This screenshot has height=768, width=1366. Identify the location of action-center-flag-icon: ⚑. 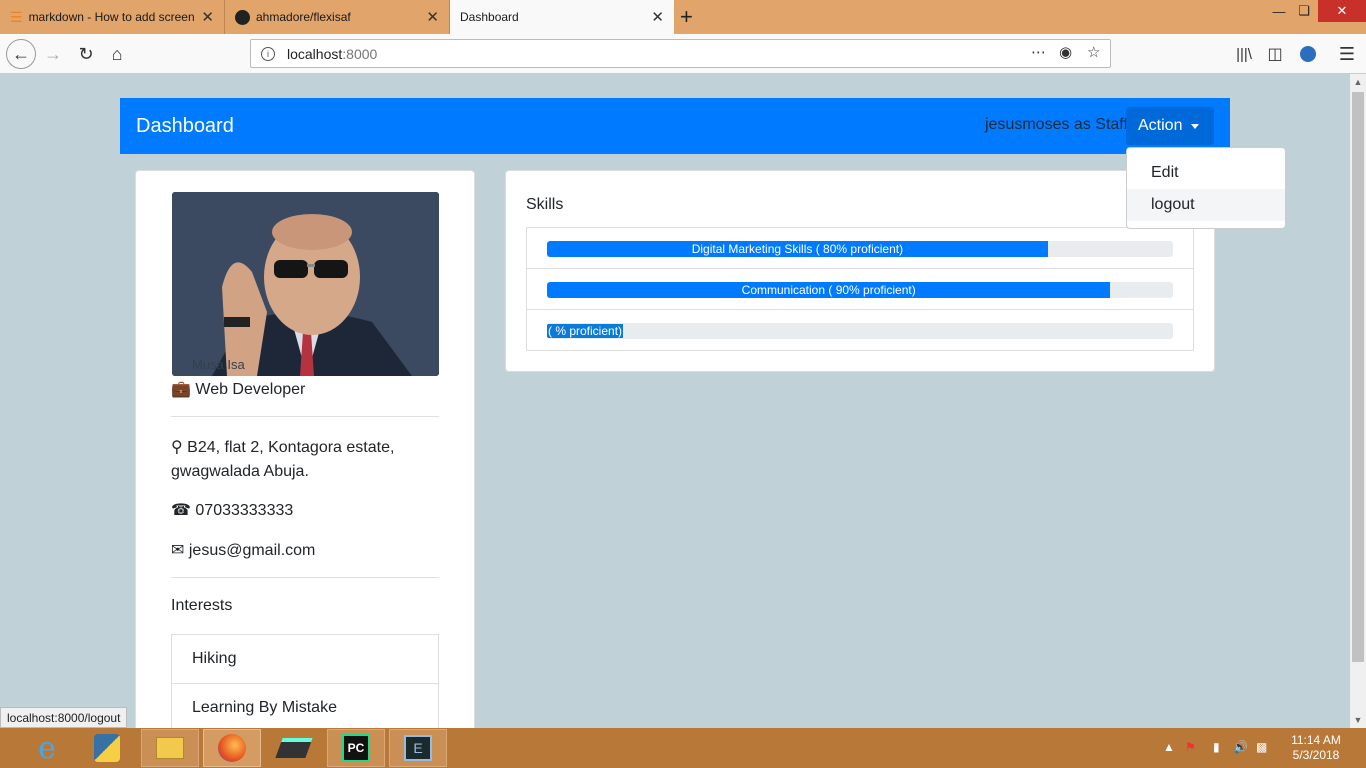
(1190, 747).